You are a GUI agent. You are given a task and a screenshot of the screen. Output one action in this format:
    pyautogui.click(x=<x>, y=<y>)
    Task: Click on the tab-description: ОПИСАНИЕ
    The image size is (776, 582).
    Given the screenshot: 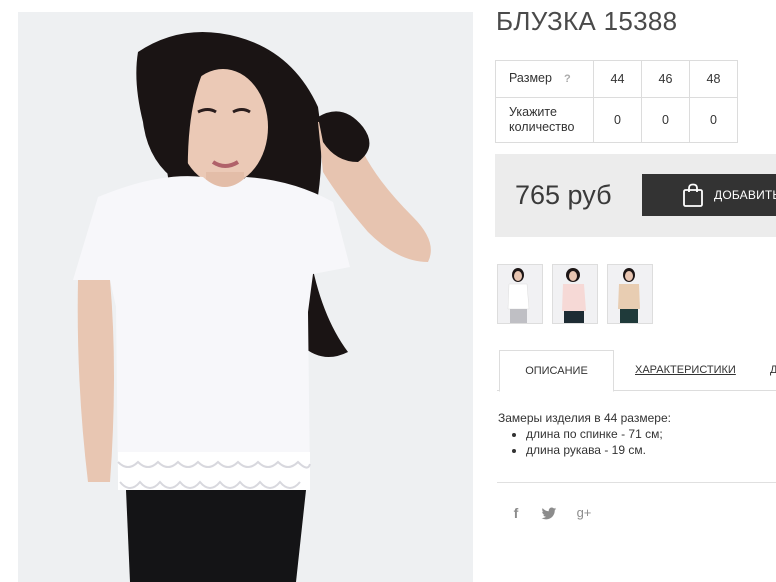 What is the action you would take?
    pyautogui.click(x=556, y=371)
    